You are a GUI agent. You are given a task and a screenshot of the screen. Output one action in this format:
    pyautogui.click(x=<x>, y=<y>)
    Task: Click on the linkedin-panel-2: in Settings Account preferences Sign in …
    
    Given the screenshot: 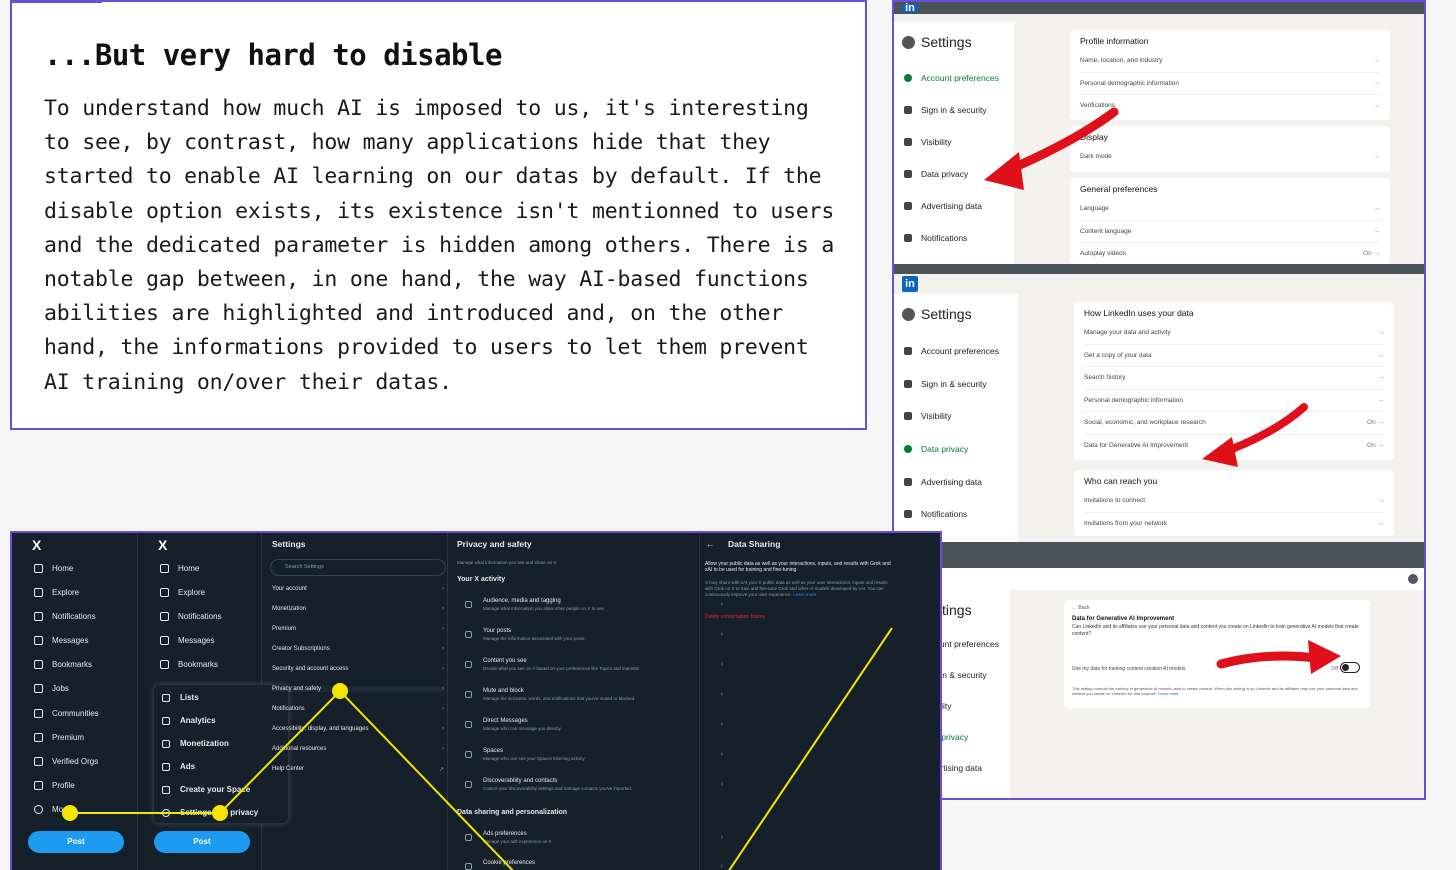 What is the action you would take?
    pyautogui.click(x=1159, y=408)
    